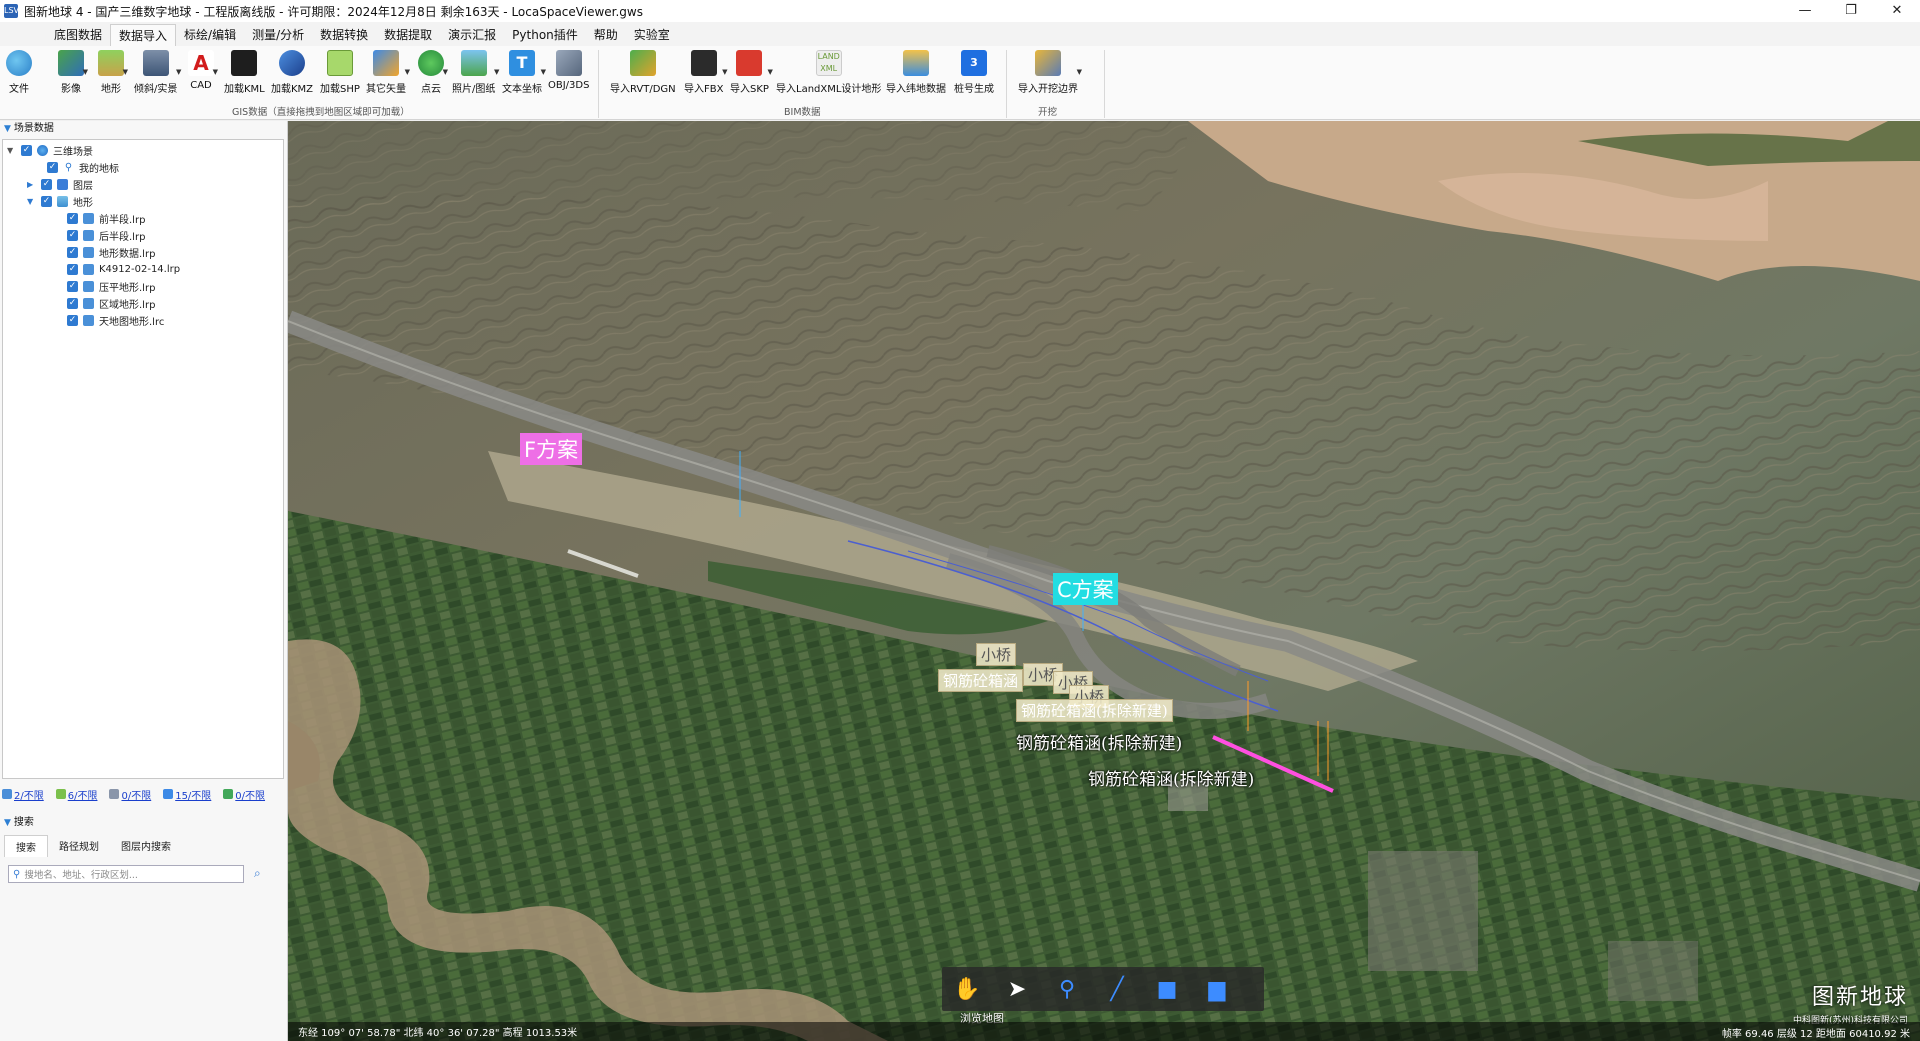 This screenshot has width=1920, height=1041. What do you see at coordinates (111, 303) in the screenshot?
I see `tree-node-terrain-item: ✓ 区域地形.lrp` at bounding box center [111, 303].